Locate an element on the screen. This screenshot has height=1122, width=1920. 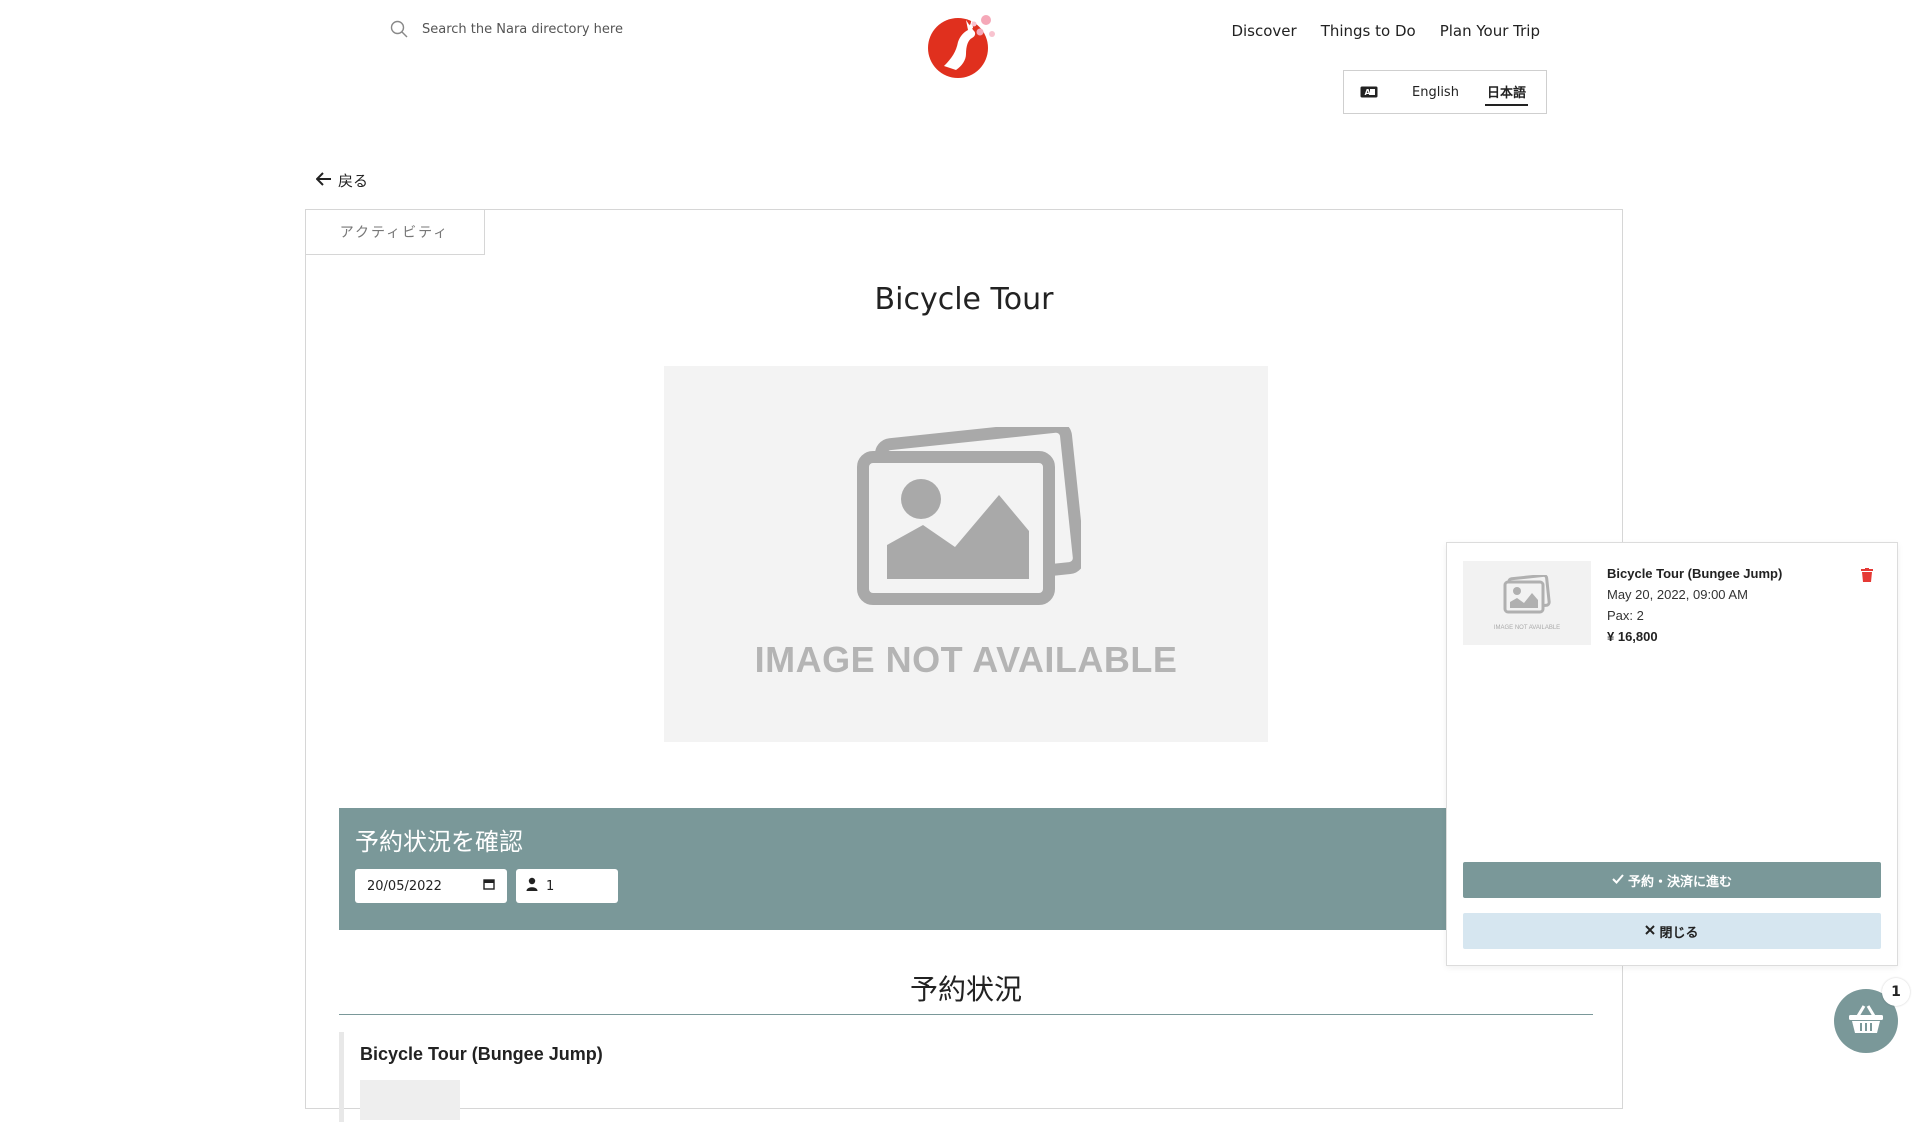
date-value: 20/05/2022 is located at coordinates (404, 886).